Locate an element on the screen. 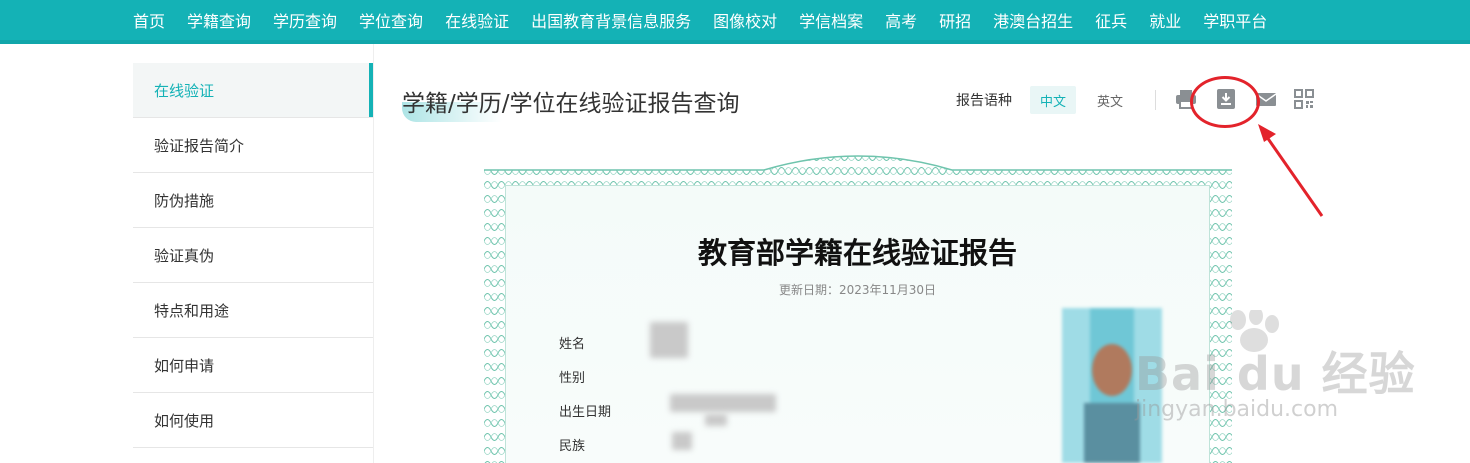 The width and height of the screenshot is (1470, 463). sidebar-item-anti-counterfeit: 防伪措施 is located at coordinates (253, 200).